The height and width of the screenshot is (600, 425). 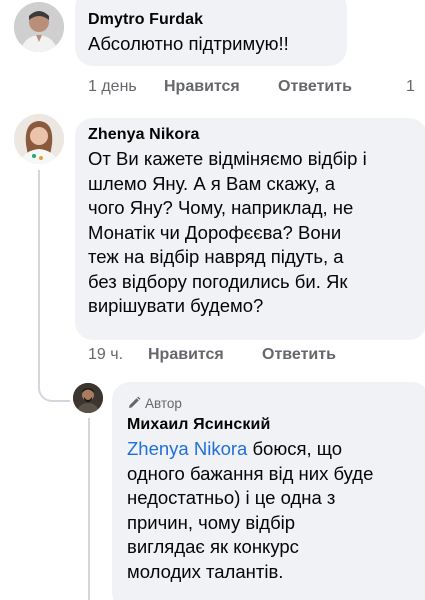 What do you see at coordinates (410, 87) in the screenshot?
I see `reaction-count: 1` at bounding box center [410, 87].